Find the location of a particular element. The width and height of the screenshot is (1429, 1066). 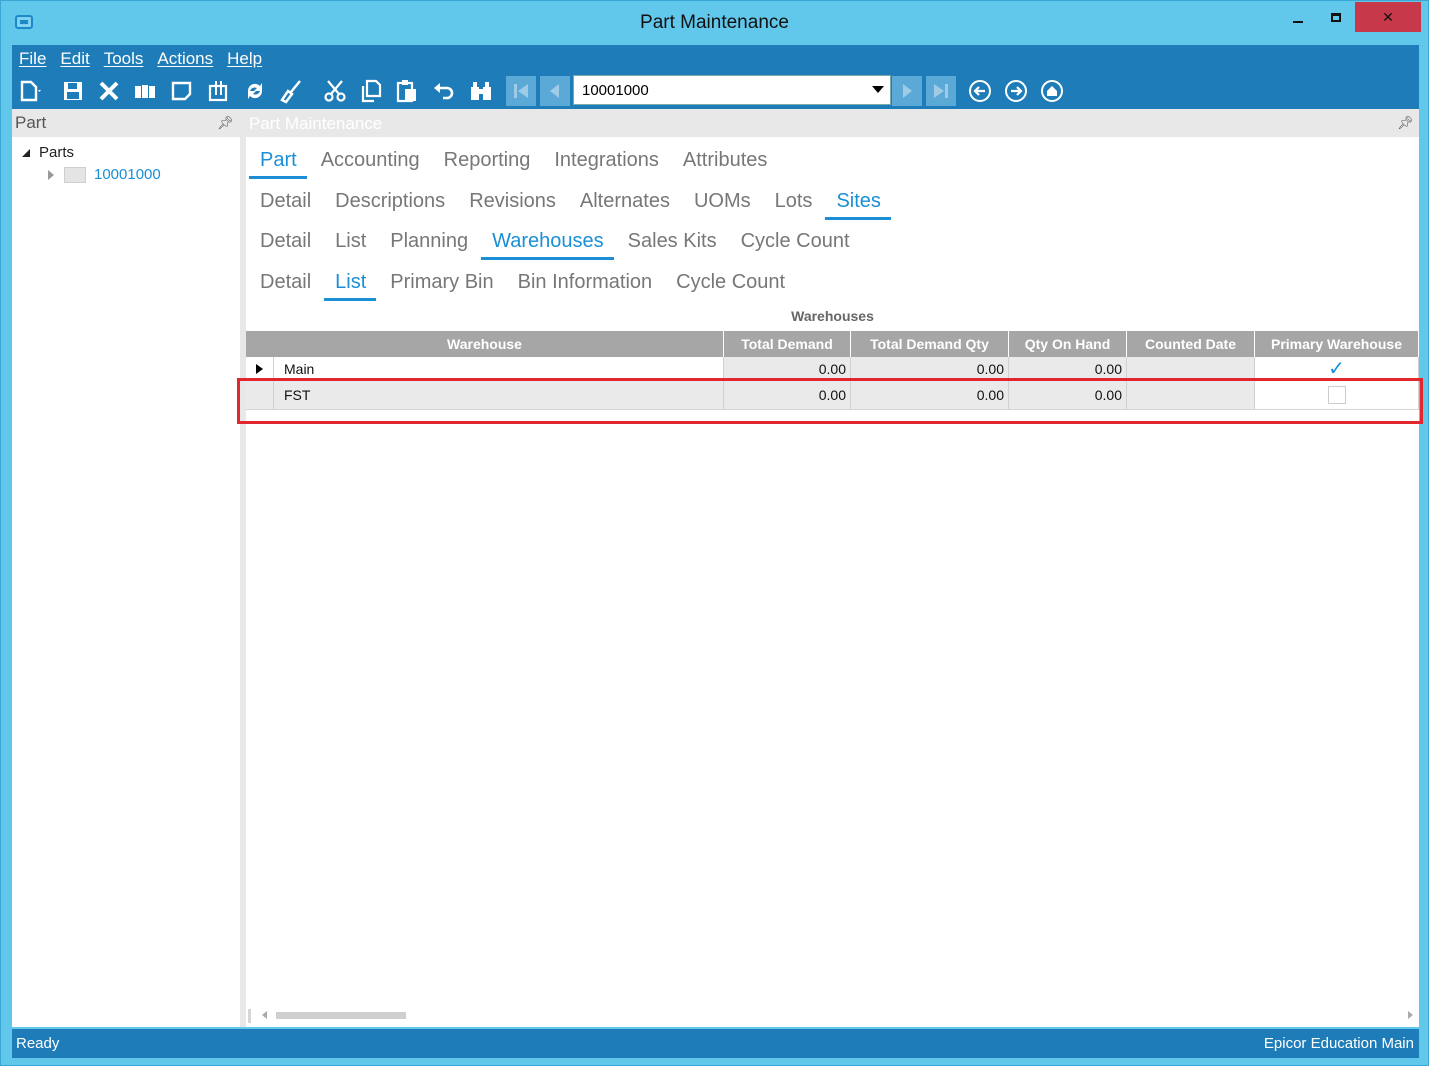

book-icon is located at coordinates (145, 91).